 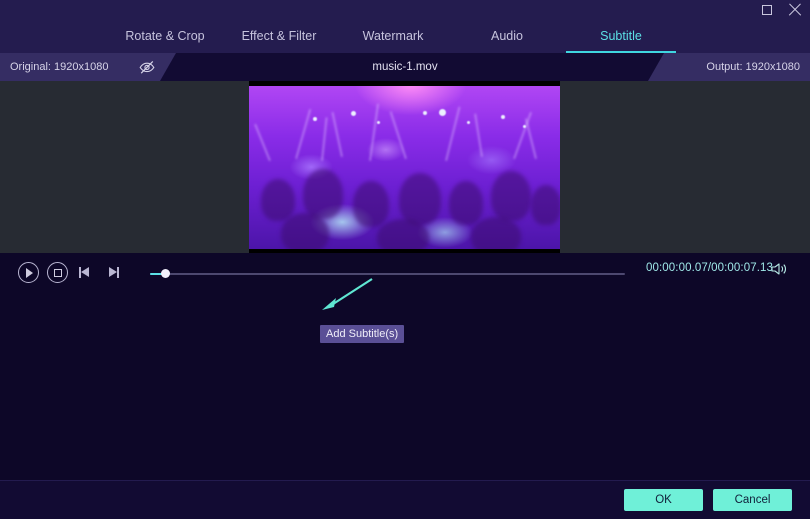 What do you see at coordinates (393, 36) in the screenshot?
I see `tab-watermark: Watermark` at bounding box center [393, 36].